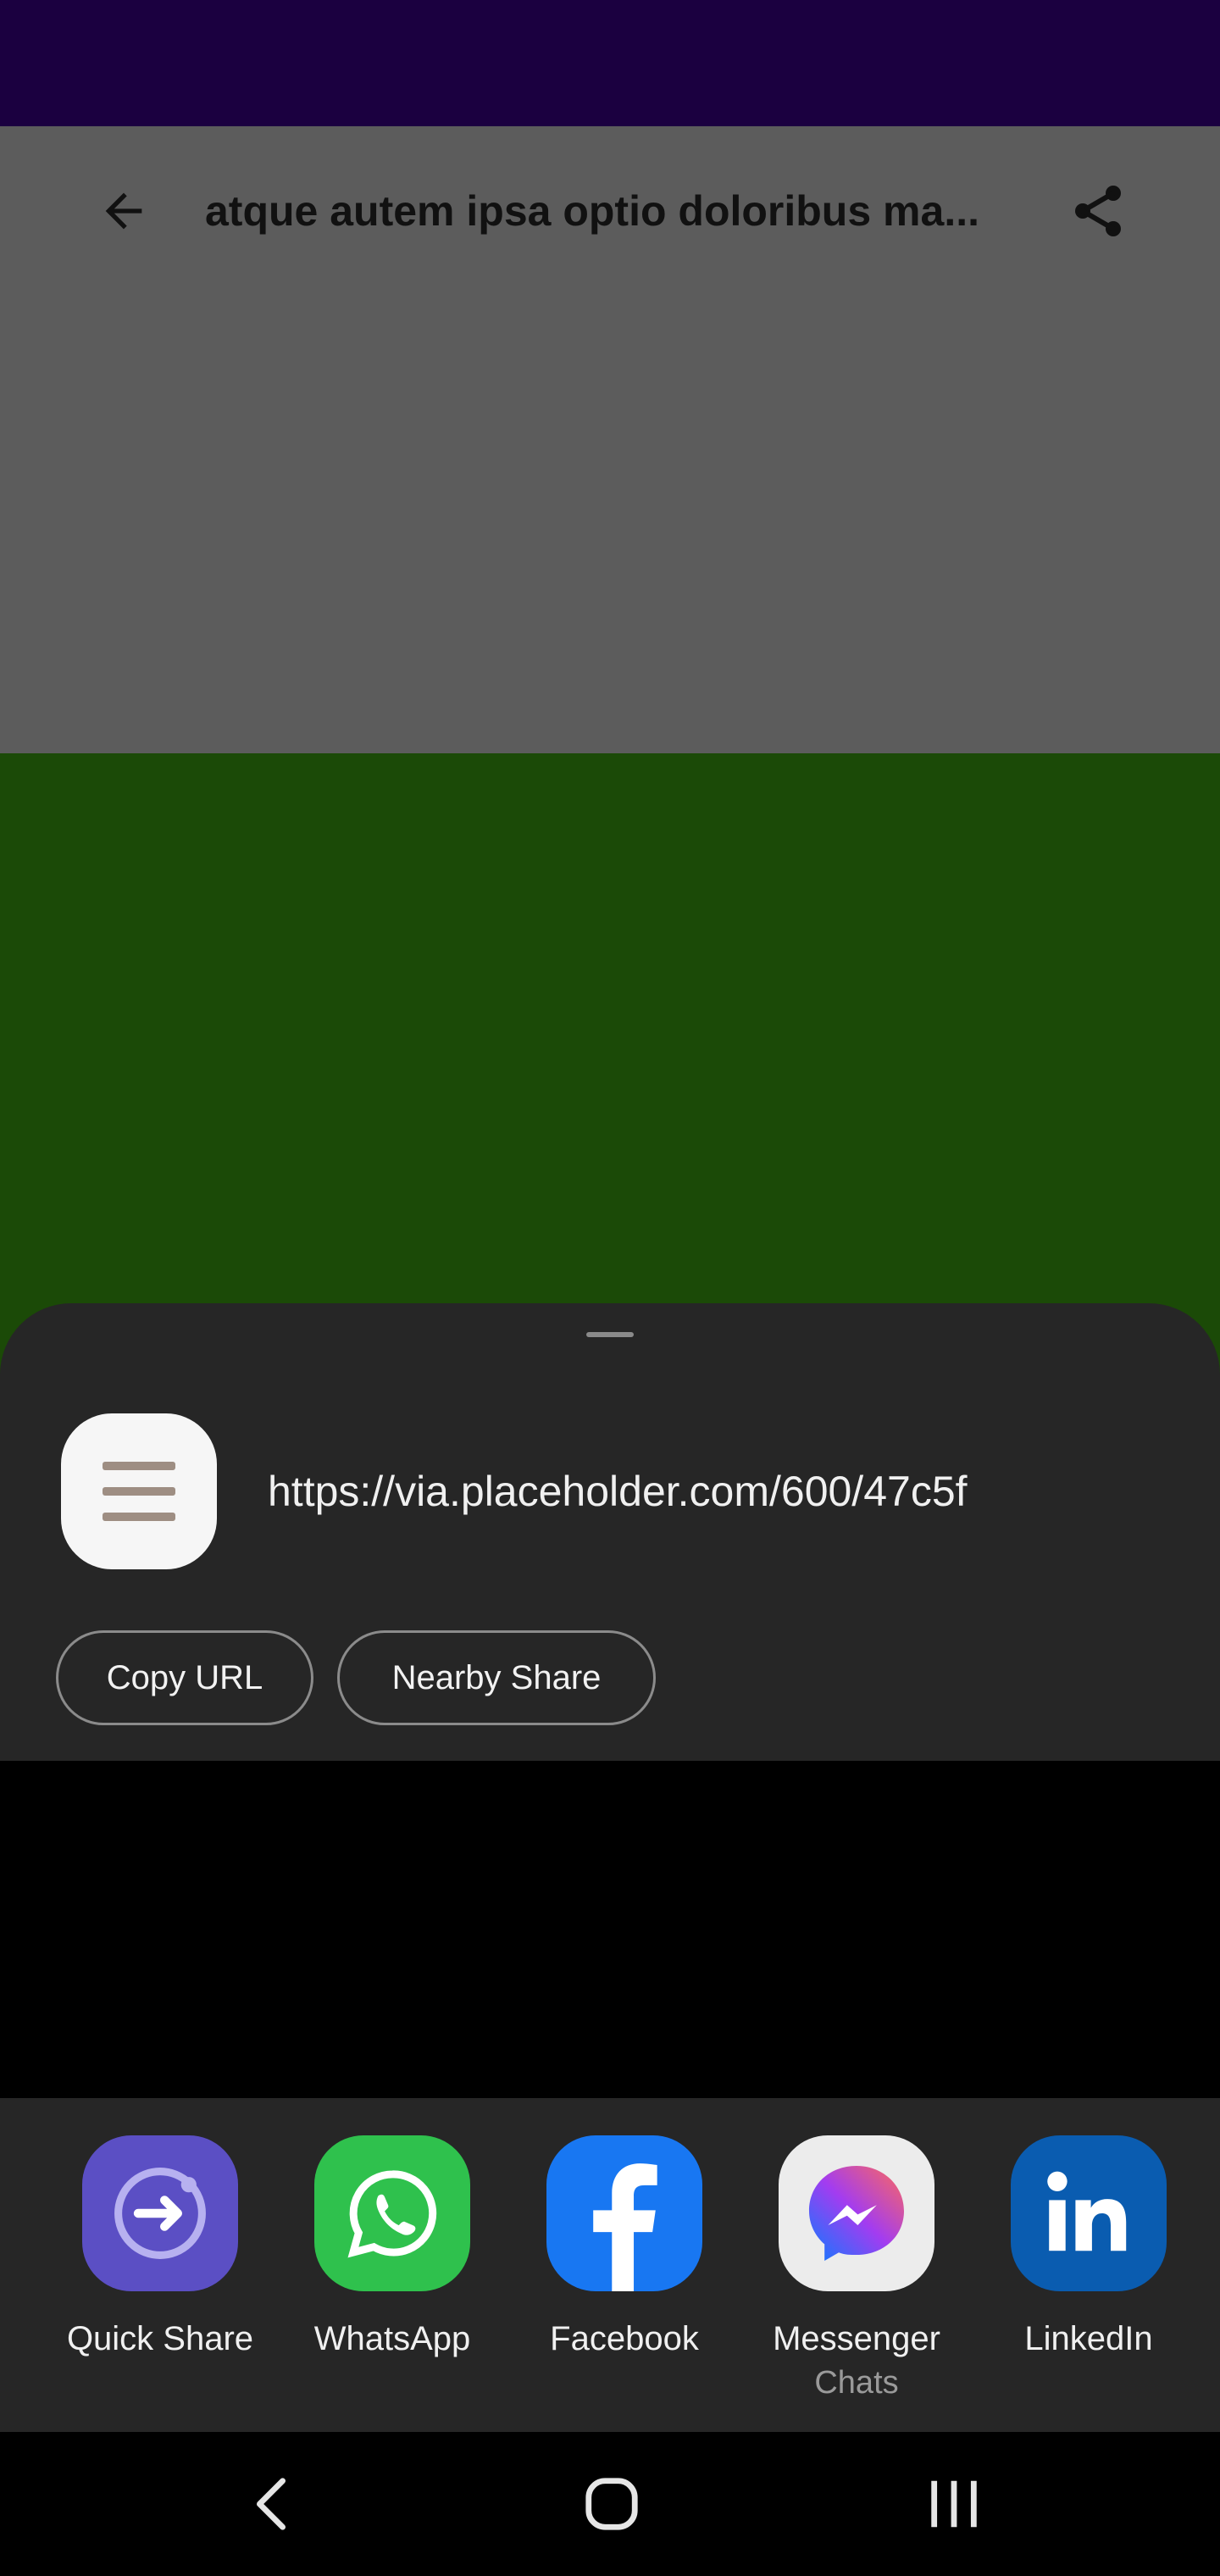 This screenshot has height=2576, width=1220. I want to click on app-label: WhatsApp, so click(392, 2338).